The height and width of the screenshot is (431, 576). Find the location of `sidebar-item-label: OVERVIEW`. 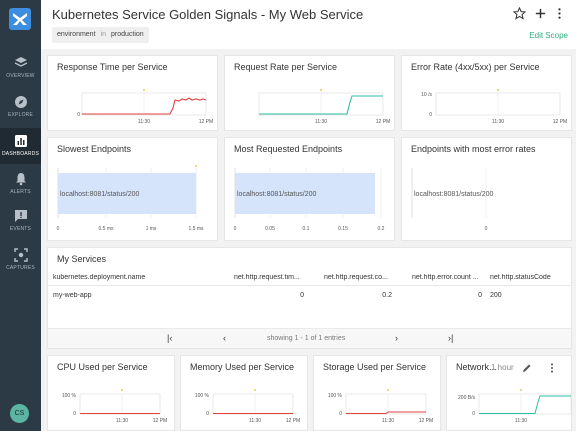

sidebar-item-label: OVERVIEW is located at coordinates (20, 76).